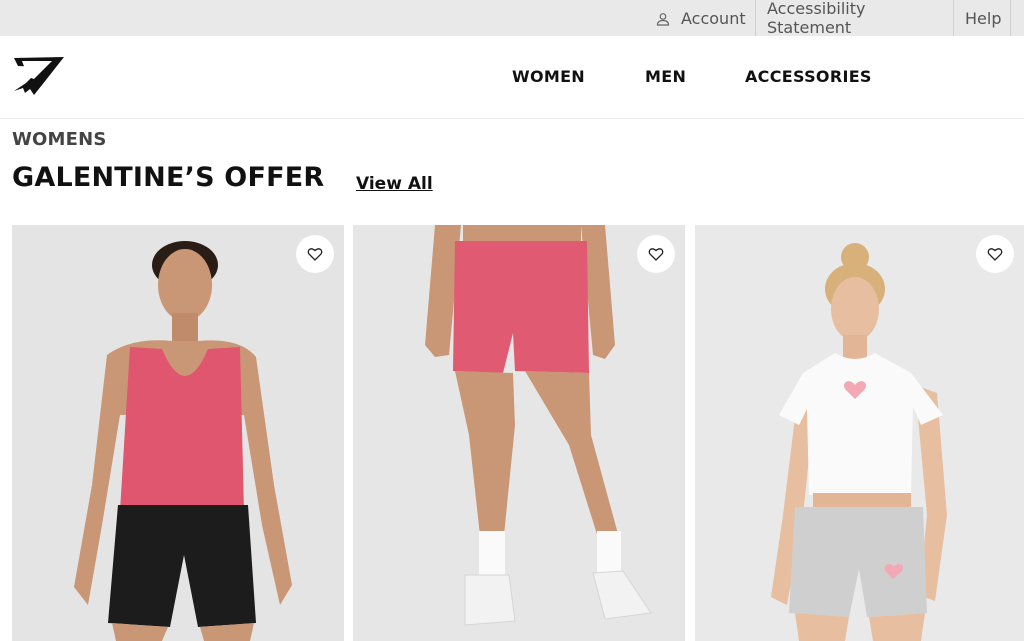 The height and width of the screenshot is (641, 1024). I want to click on section-eyebrow: WOMENS, so click(59, 139).